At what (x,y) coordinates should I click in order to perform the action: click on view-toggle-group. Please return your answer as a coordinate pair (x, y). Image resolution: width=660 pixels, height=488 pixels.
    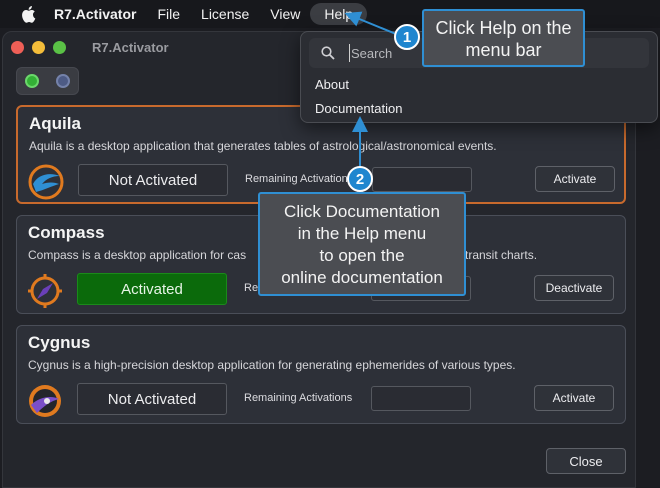
    Looking at the image, I should click on (47, 81).